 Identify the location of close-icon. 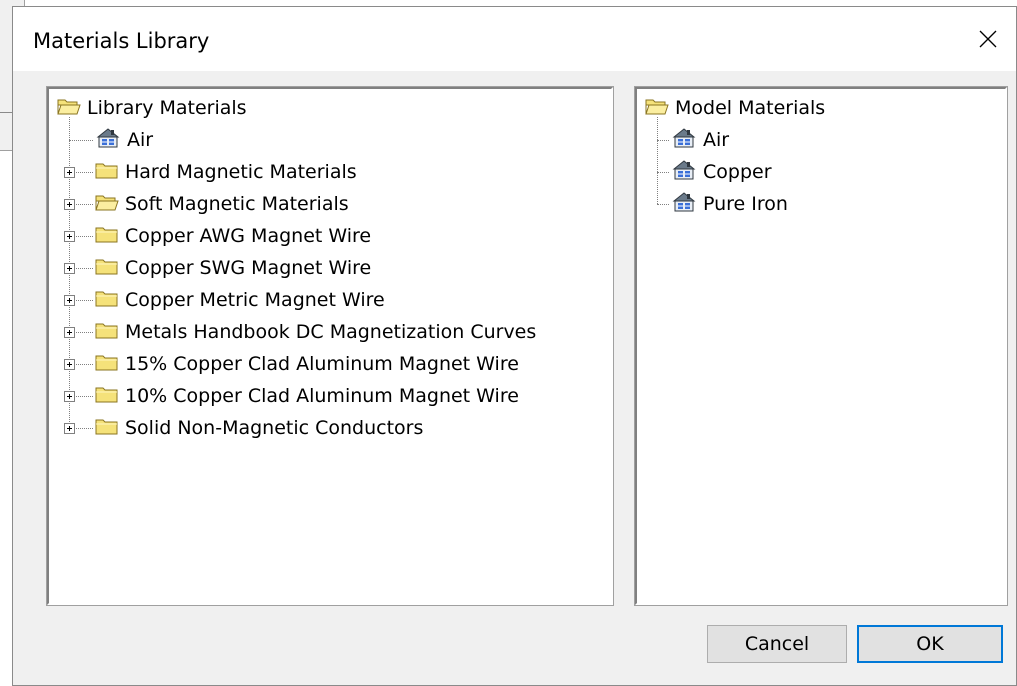
(988, 39).